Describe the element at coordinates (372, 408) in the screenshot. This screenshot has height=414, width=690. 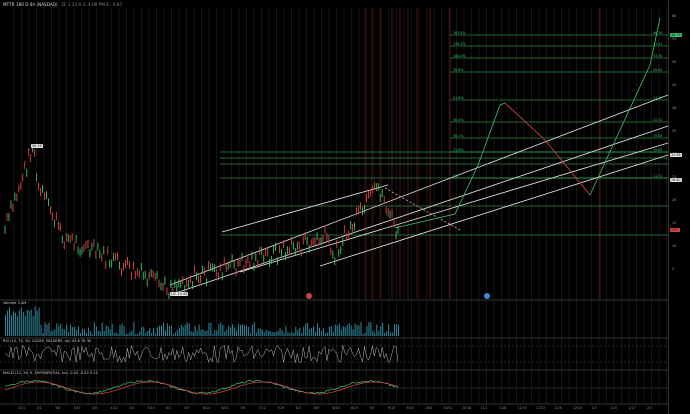
I see `date-label: 9/7` at that location.